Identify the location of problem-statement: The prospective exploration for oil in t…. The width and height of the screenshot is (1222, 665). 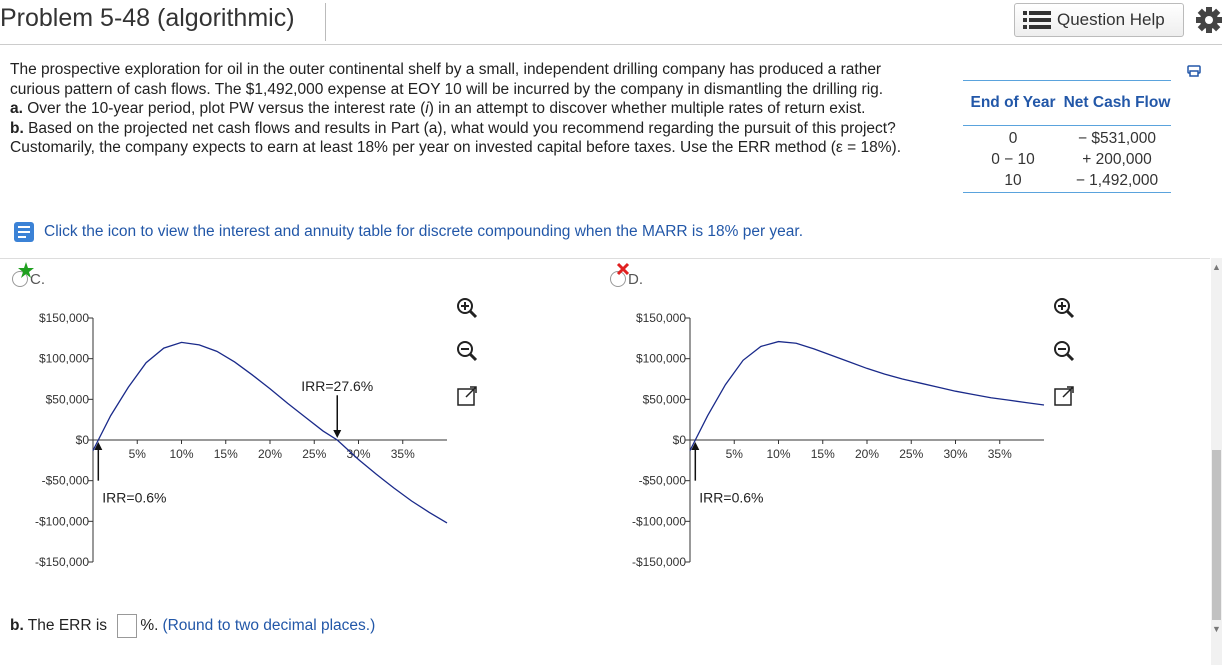
(460, 109).